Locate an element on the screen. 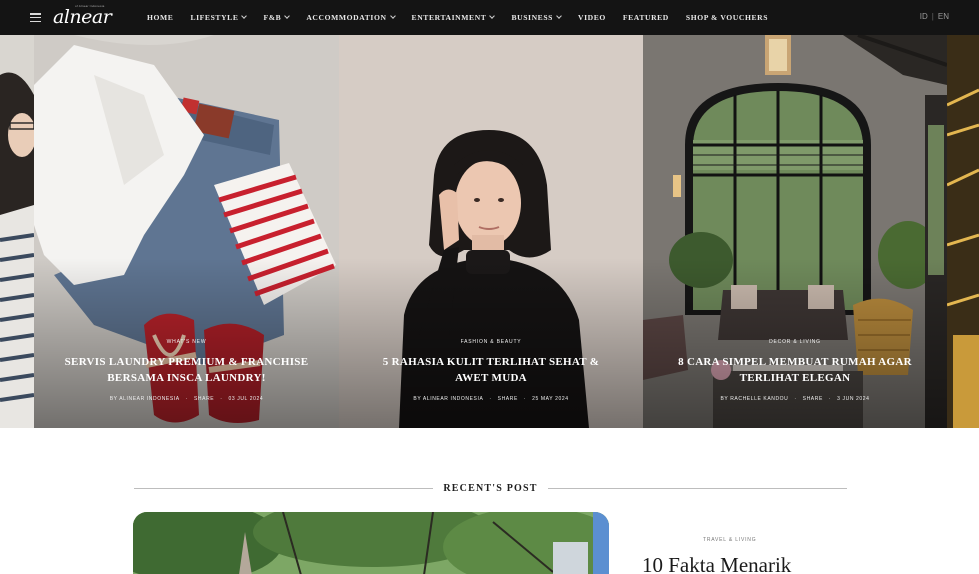 This screenshot has height=574, width=979. menu-item-lifestyle: LIFESTYLE is located at coordinates (219, 17).